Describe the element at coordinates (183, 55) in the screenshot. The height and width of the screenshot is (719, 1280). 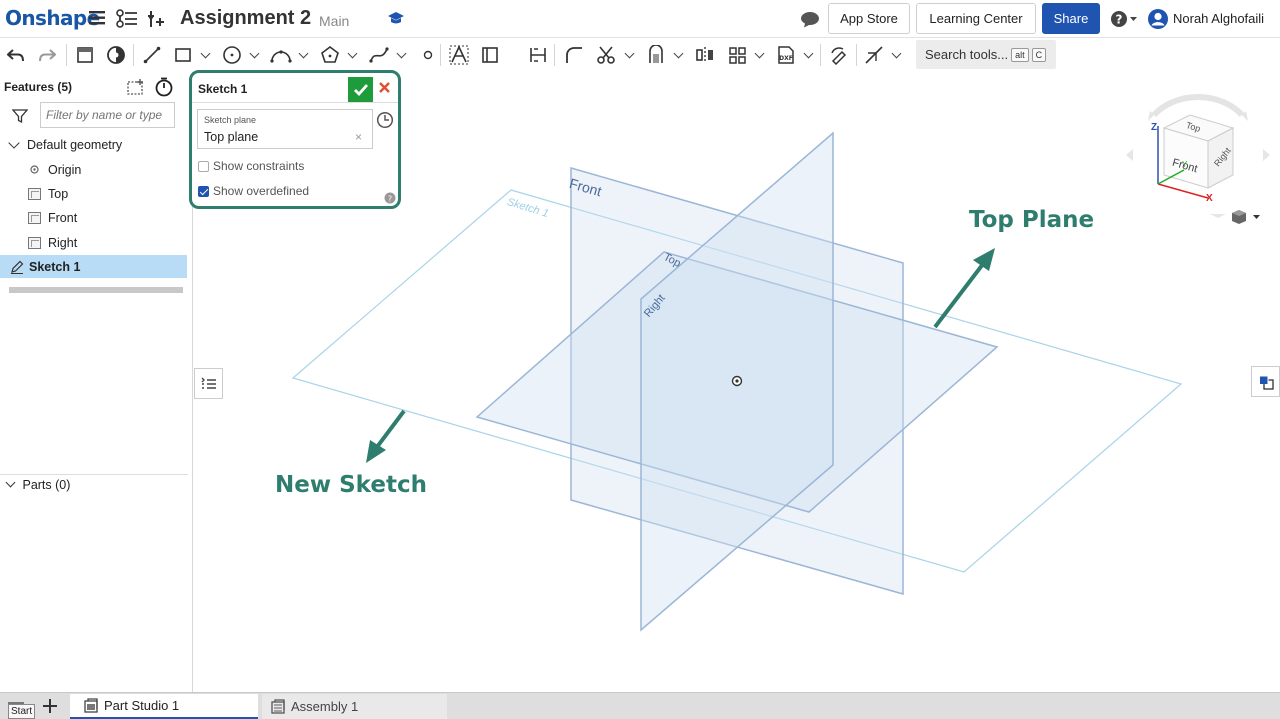
I see `rectangle-icon` at that location.